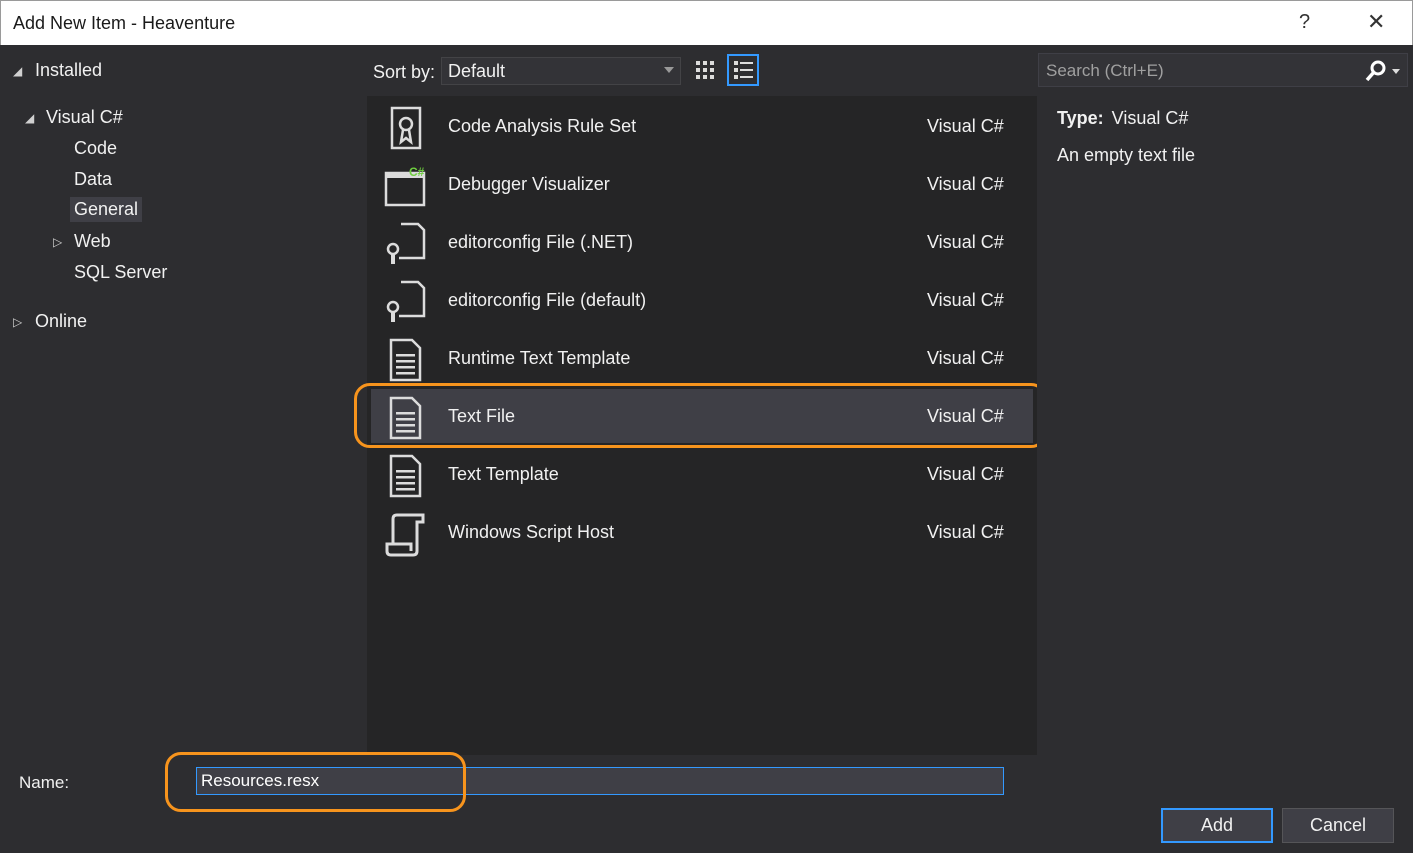  Describe the element at coordinates (404, 72) in the screenshot. I see `sort-label: Sort by:` at that location.